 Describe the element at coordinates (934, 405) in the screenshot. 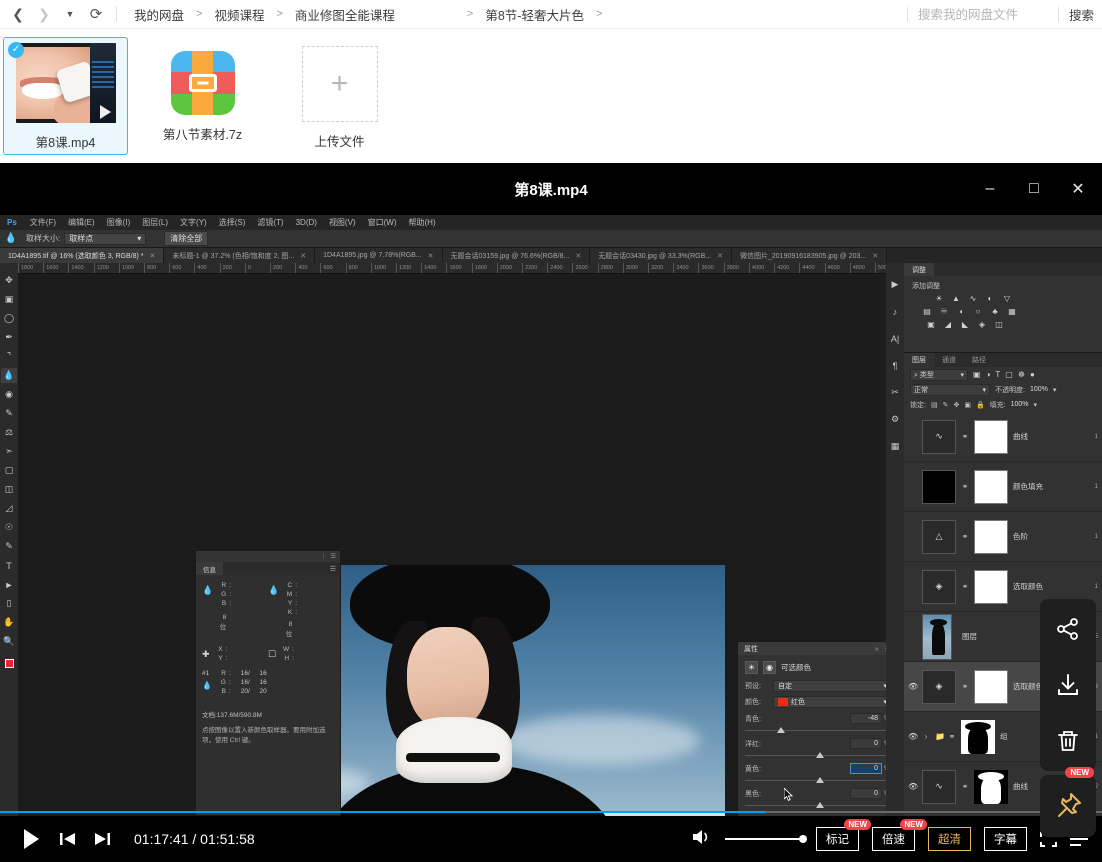

I see `lock-transparent-icon: ▤` at that location.